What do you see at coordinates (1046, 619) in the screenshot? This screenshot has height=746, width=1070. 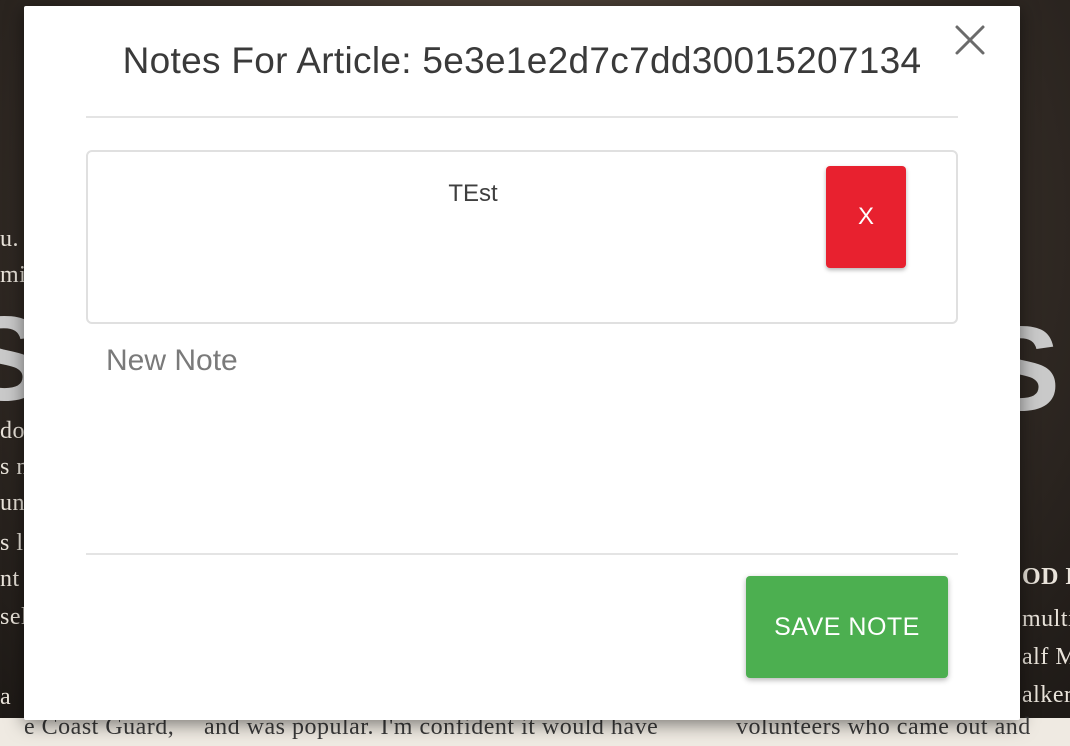 I see `background-text: multi` at bounding box center [1046, 619].